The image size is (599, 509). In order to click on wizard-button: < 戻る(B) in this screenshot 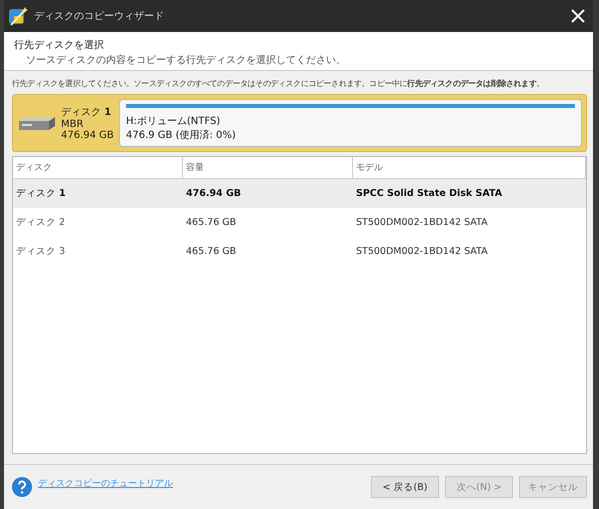, I will do `click(405, 487)`.